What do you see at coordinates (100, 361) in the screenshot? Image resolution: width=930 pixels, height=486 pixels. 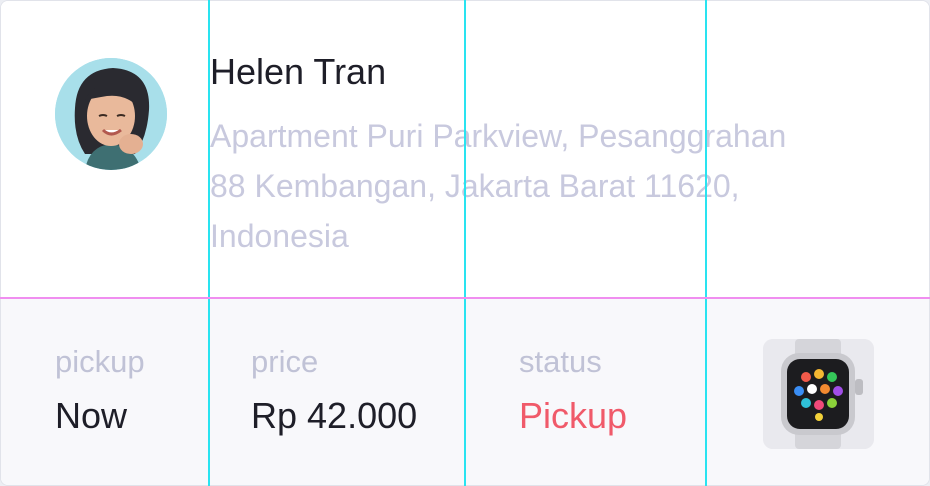 I see `pickup-label: pickup` at bounding box center [100, 361].